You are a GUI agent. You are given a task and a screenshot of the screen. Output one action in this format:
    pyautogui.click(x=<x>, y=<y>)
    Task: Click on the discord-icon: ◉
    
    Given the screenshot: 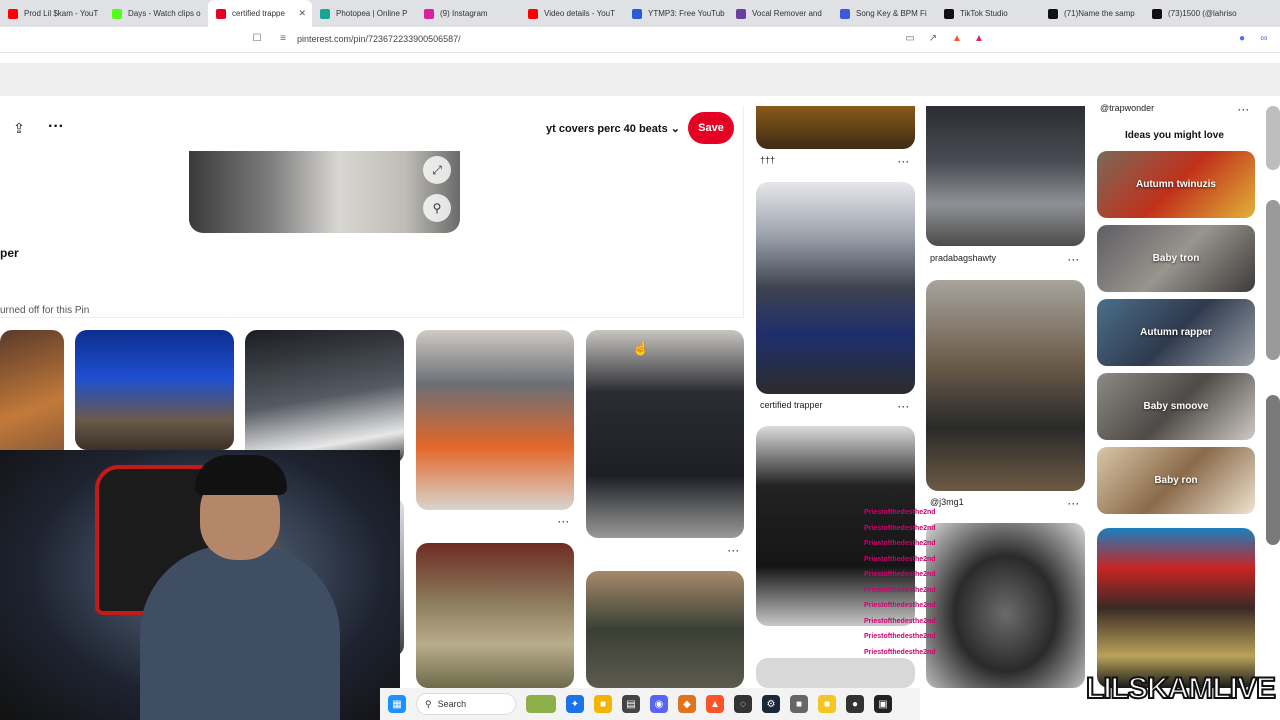 What is the action you would take?
    pyautogui.click(x=659, y=704)
    